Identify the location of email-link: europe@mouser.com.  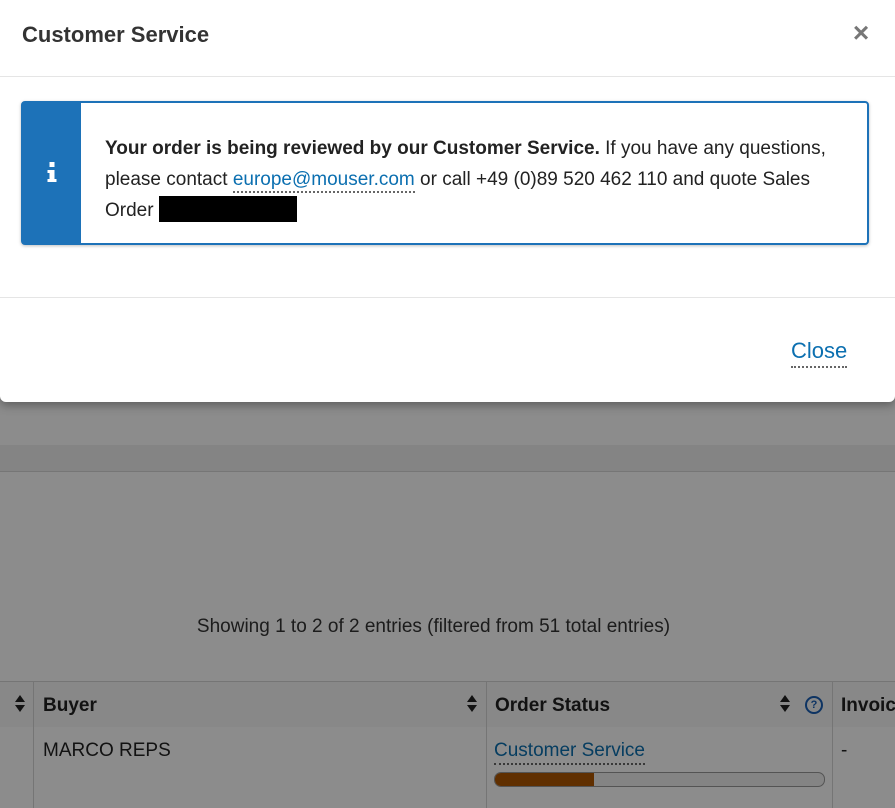
(323, 181).